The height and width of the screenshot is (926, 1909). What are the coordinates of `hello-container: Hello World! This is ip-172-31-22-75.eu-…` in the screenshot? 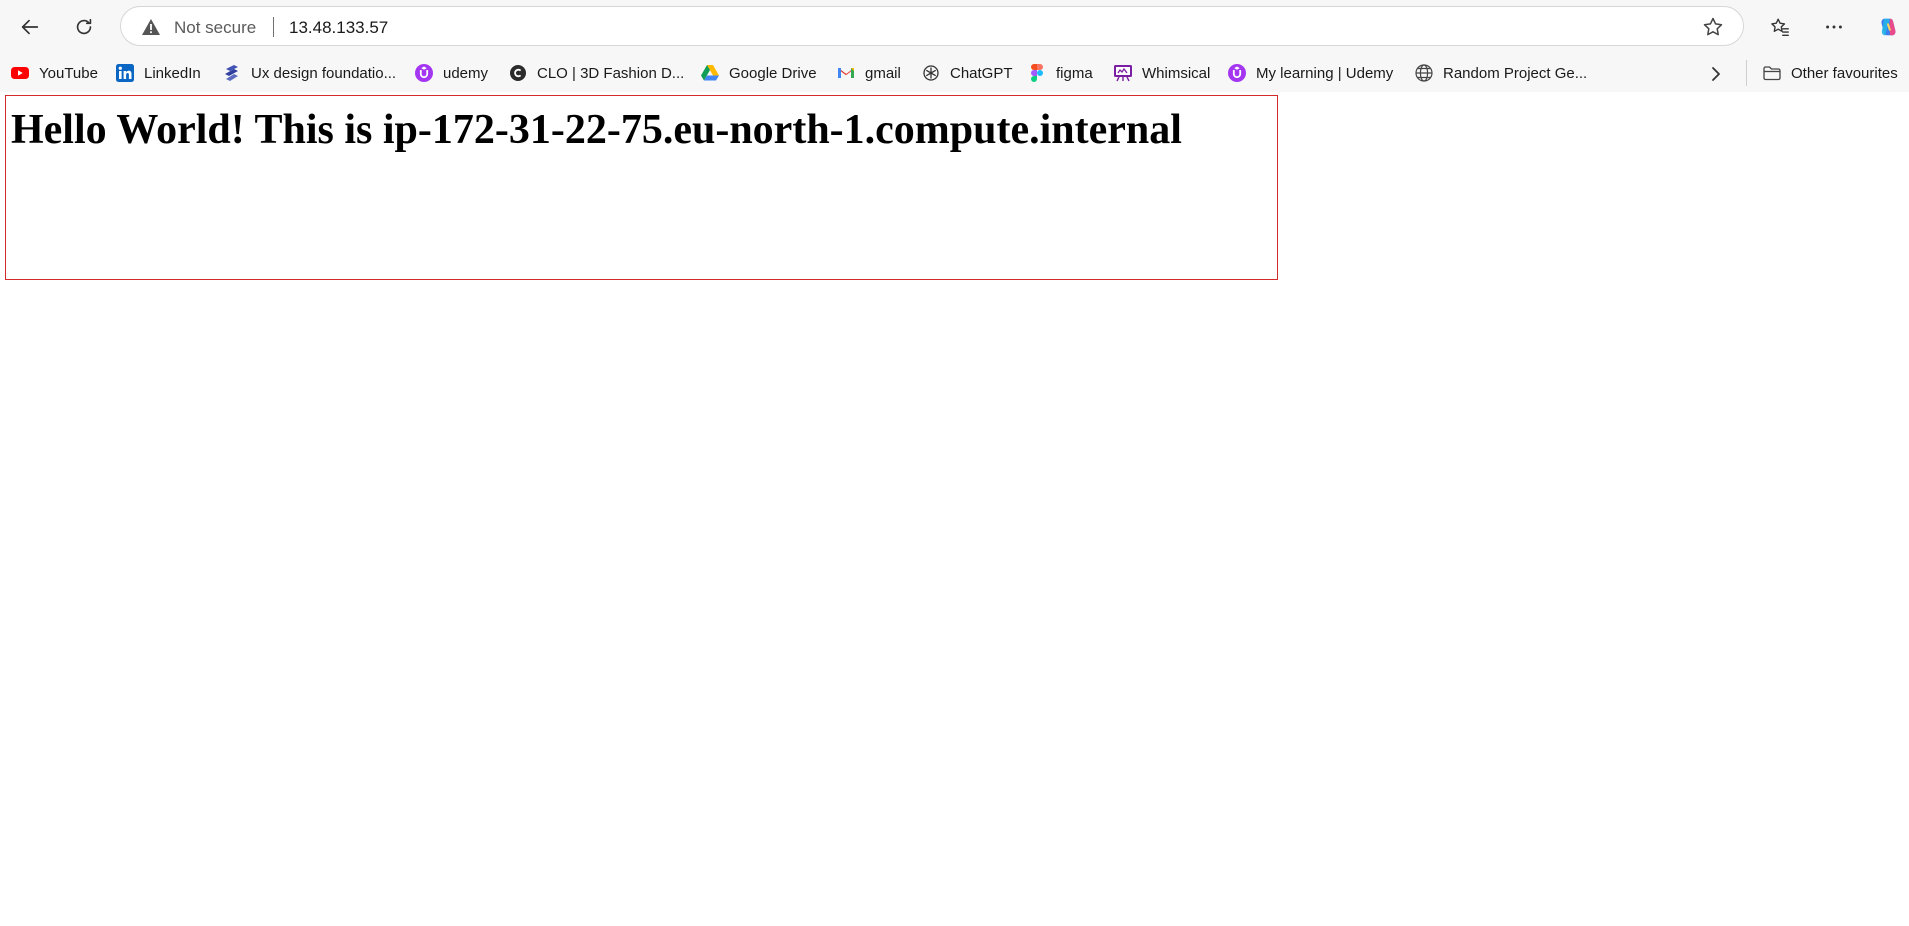 It's located at (641, 187).